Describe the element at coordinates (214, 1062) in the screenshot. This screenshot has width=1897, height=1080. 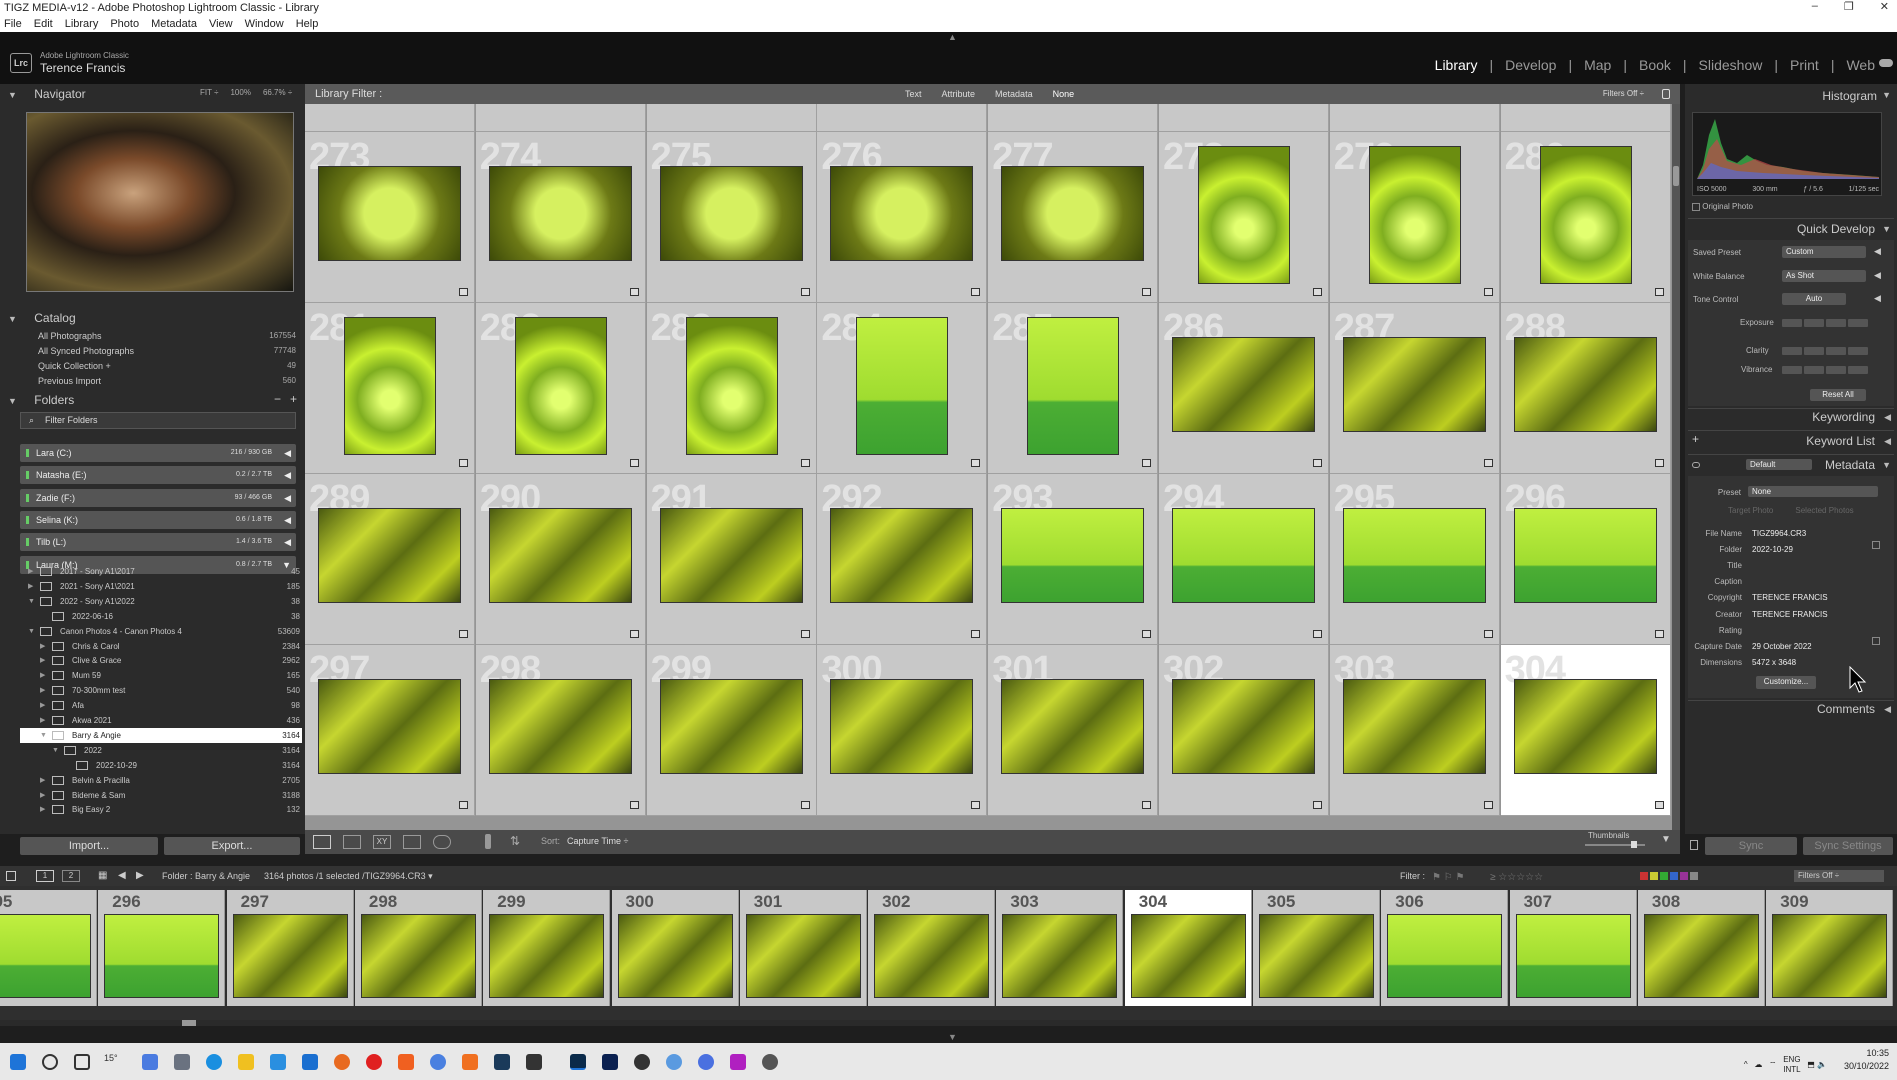
I see `edge-icon` at that location.